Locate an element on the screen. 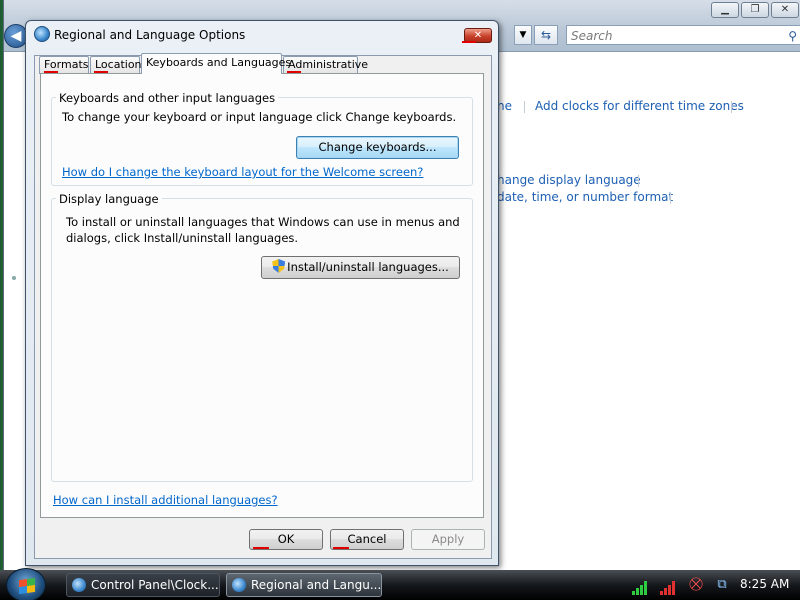  windows-logo-icon is located at coordinates (27, 586).